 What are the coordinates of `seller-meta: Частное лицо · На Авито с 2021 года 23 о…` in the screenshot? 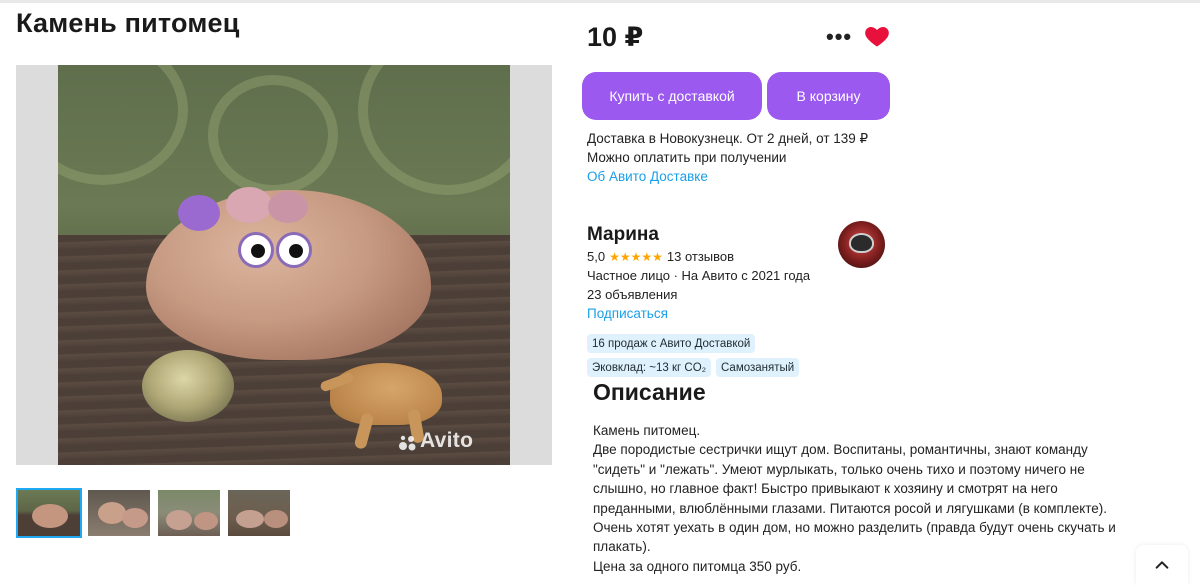 It's located at (698, 285).